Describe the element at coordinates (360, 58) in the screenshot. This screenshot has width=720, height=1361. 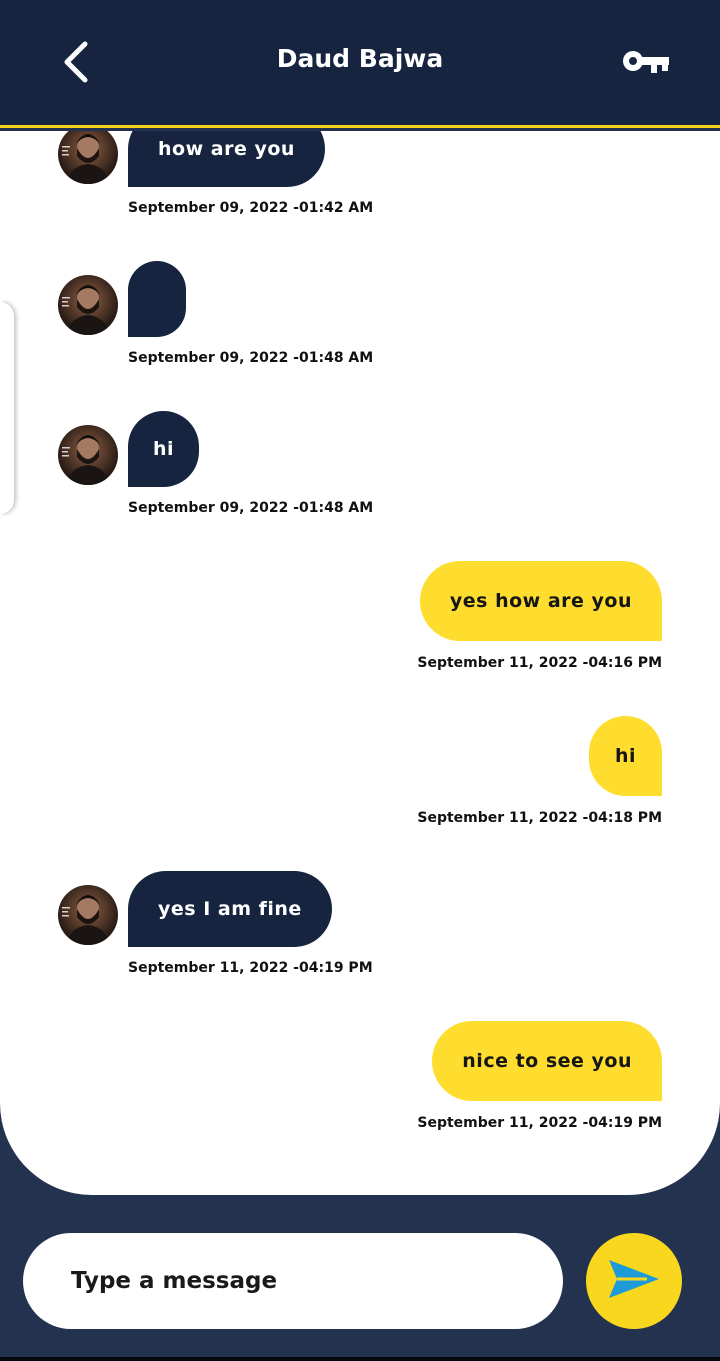
I see `contact-name: Daud Bajwa` at that location.